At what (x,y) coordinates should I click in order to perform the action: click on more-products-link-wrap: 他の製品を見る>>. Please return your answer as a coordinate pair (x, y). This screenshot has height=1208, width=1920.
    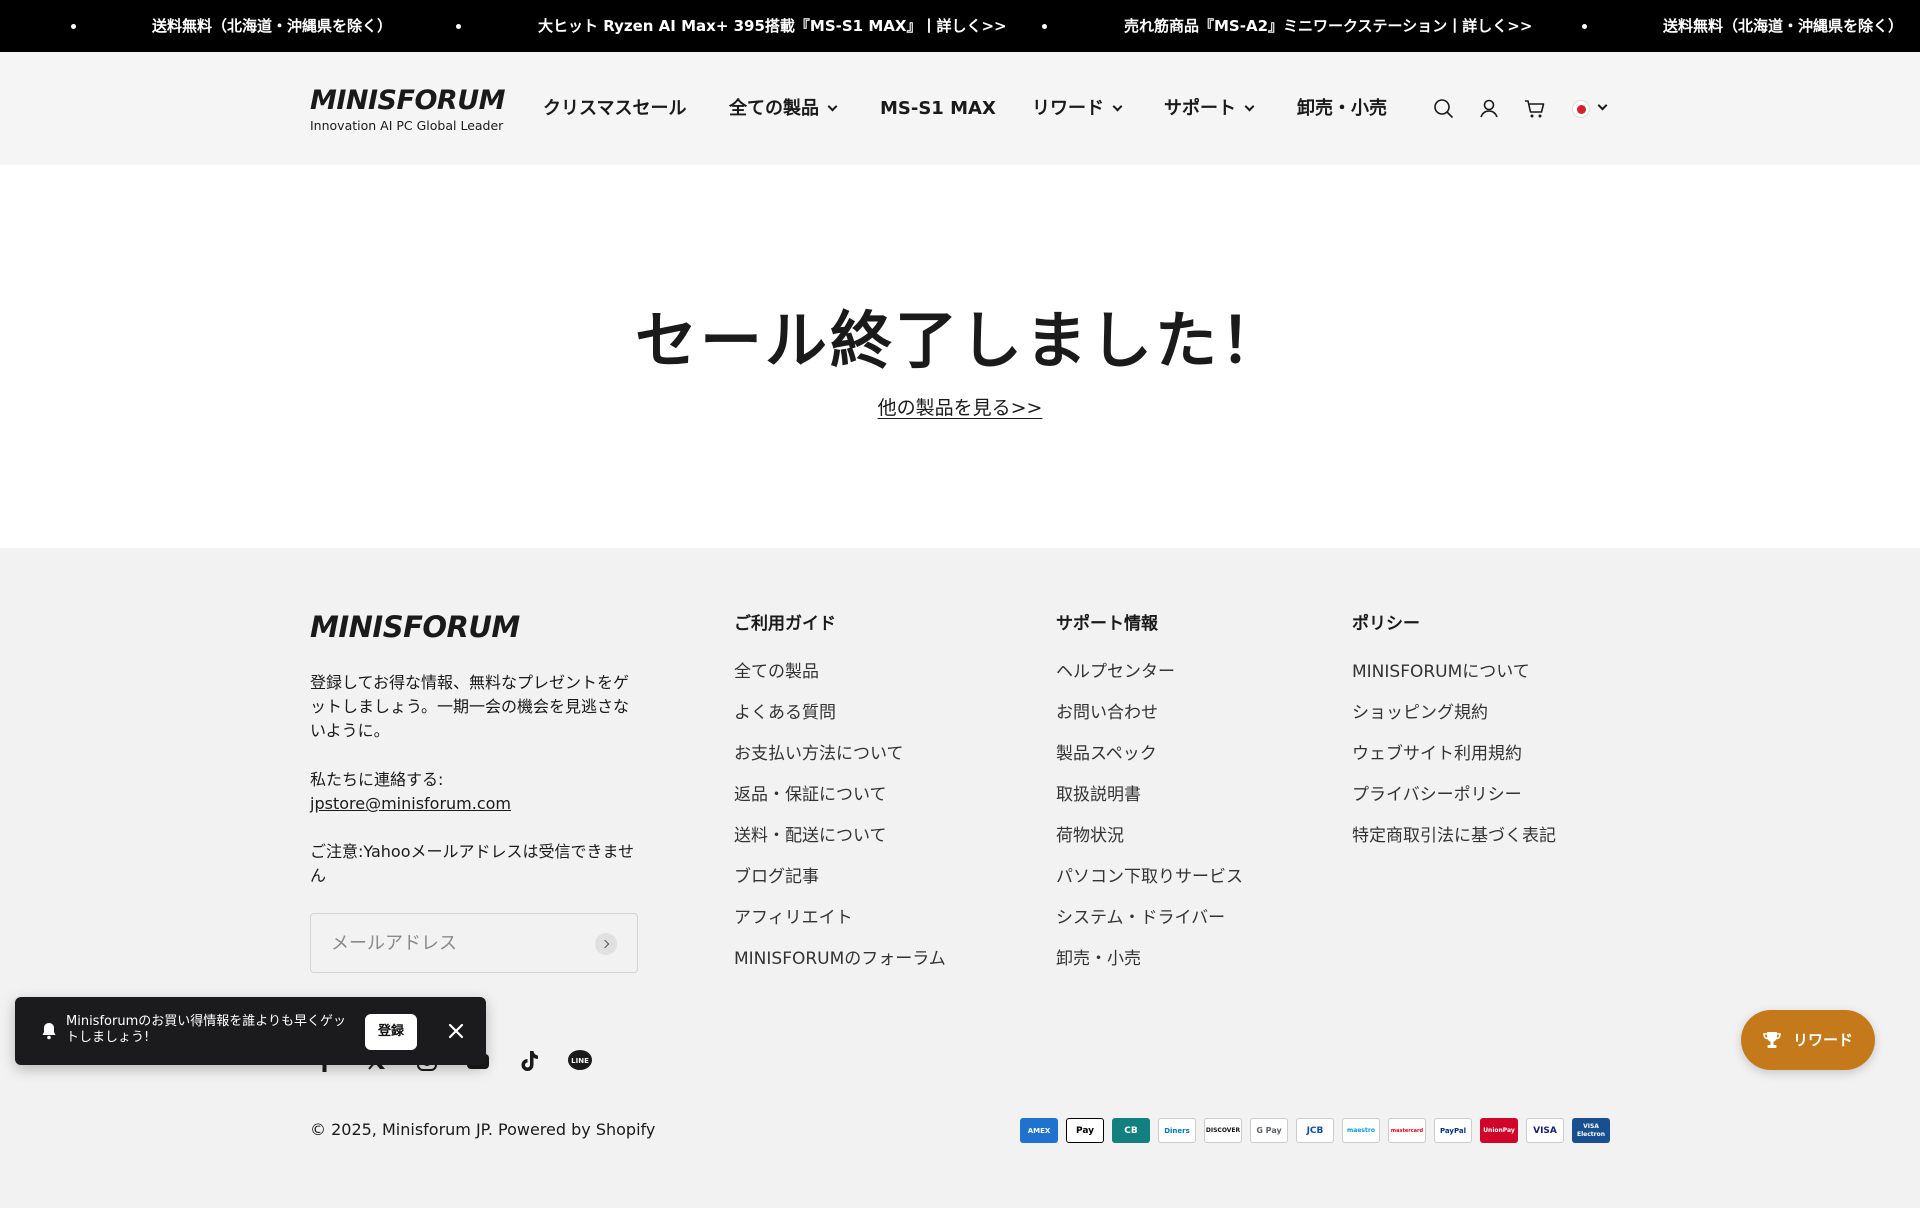
    Looking at the image, I should click on (960, 406).